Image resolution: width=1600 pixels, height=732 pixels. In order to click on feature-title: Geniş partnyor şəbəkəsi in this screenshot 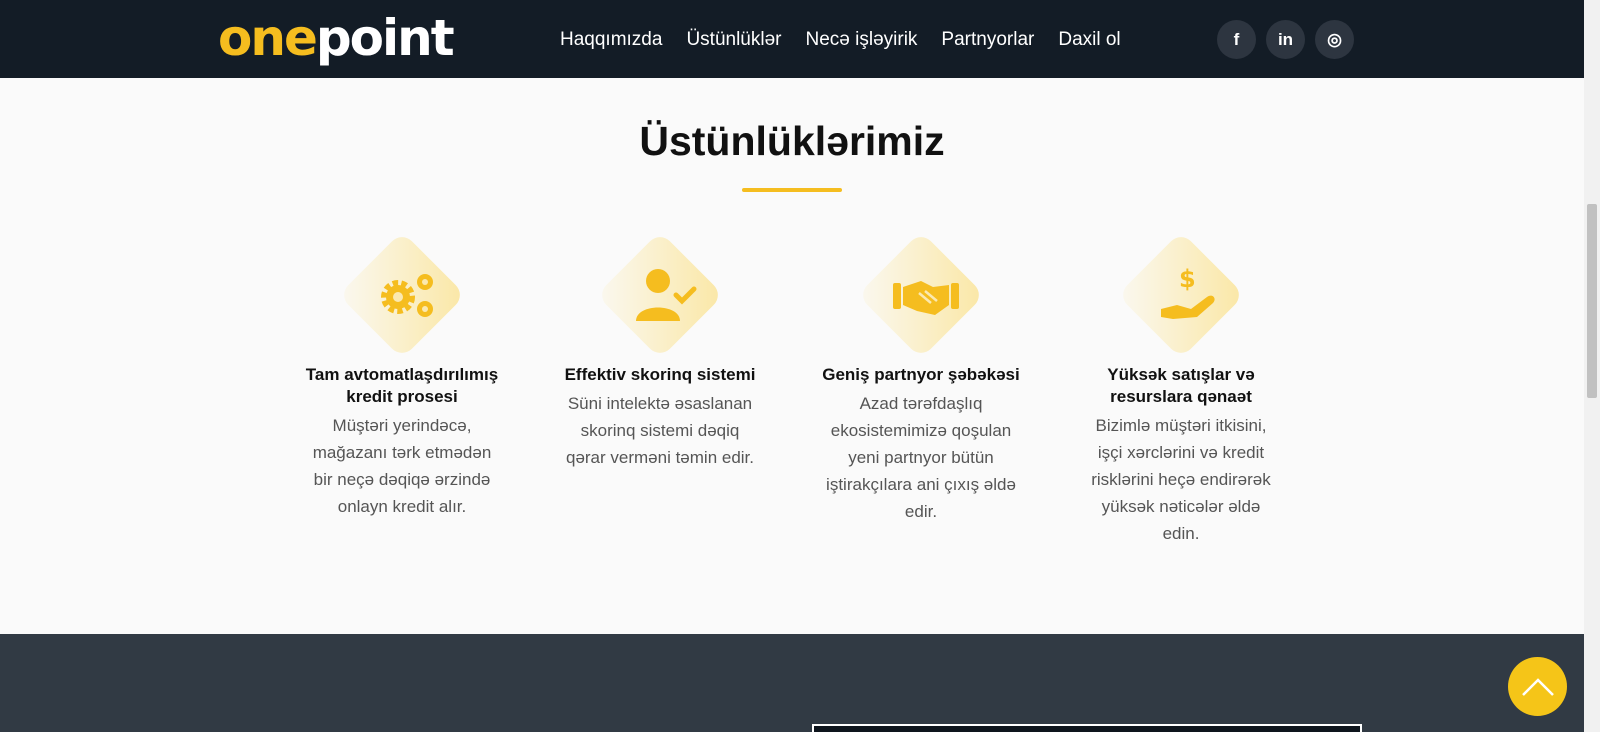, I will do `click(921, 374)`.